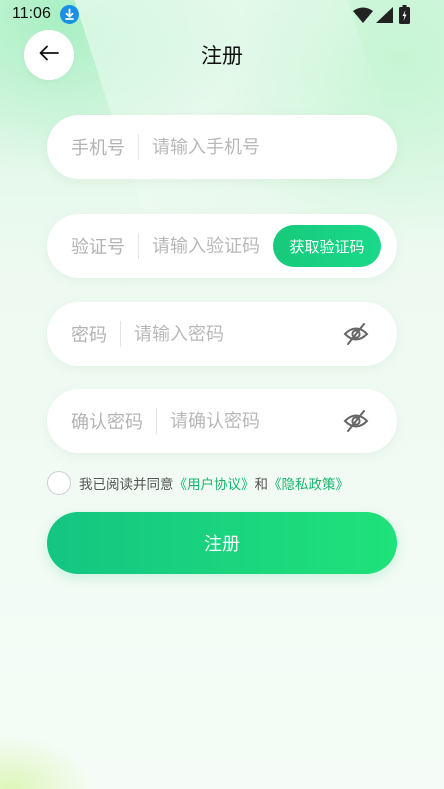  Describe the element at coordinates (59, 483) in the screenshot. I see `agreement-checkbox` at that location.